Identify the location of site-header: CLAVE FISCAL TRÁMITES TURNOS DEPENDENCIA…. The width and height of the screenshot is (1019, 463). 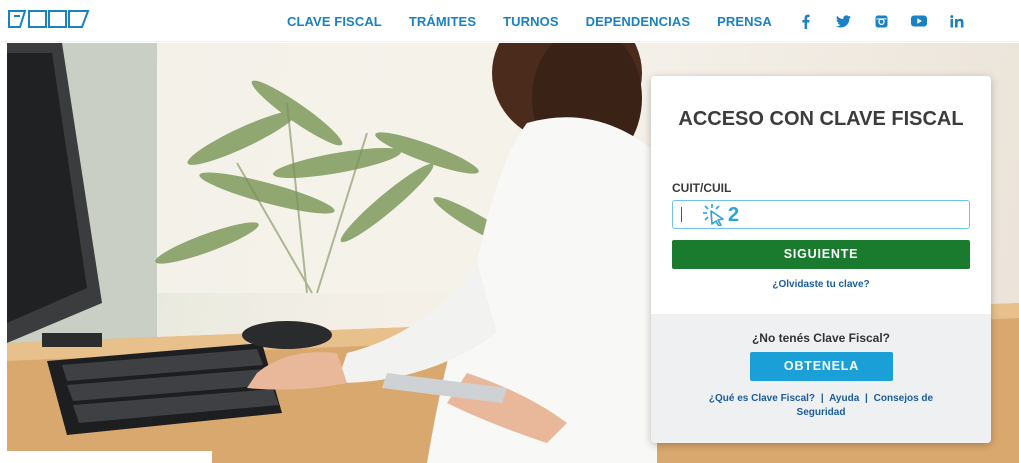
(509, 21).